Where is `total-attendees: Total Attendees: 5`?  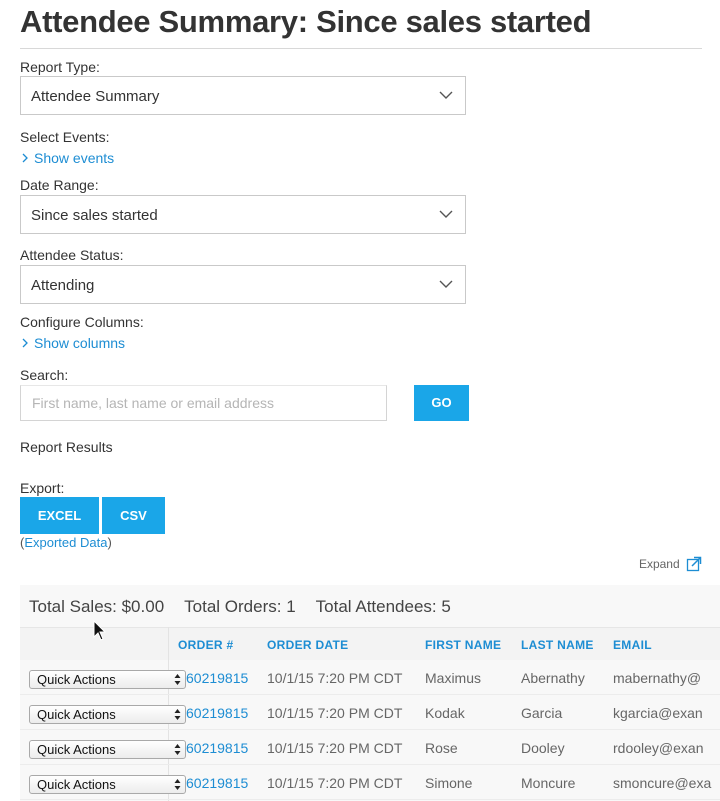
total-attendees: Total Attendees: 5 is located at coordinates (383, 606).